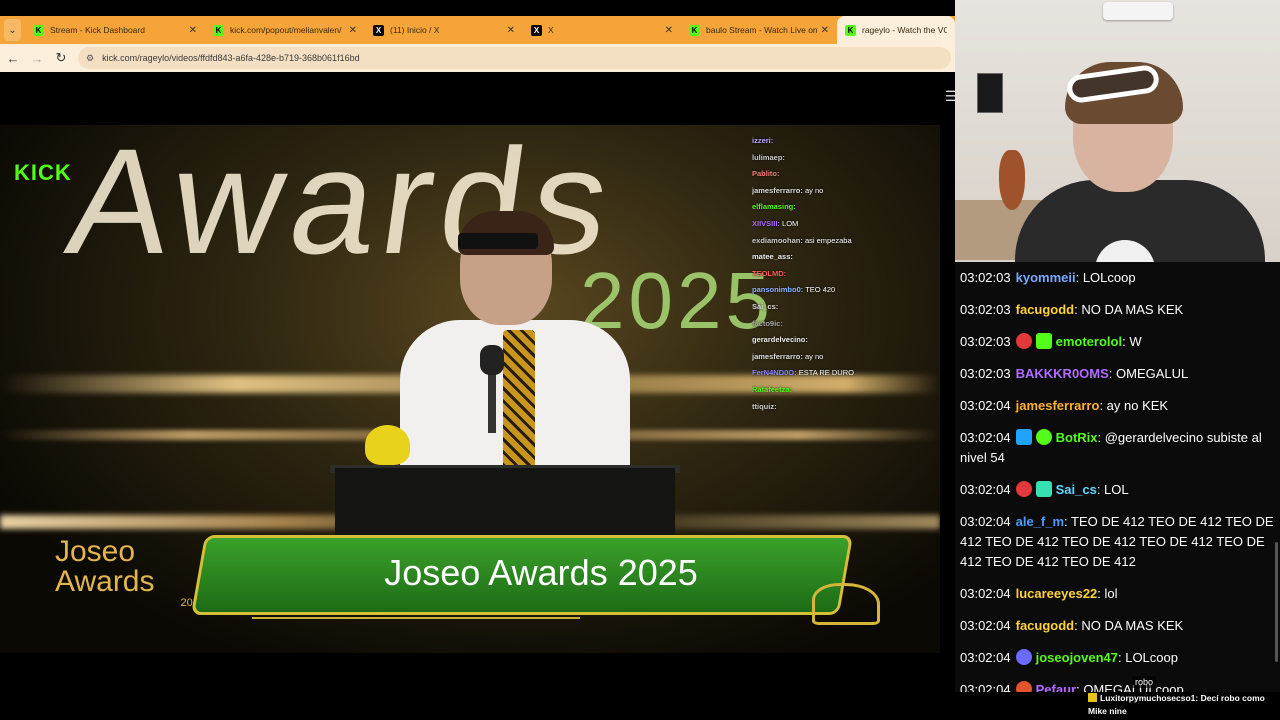  I want to click on tab-rageylo-vod: K rageylo - Watch the VOD o, so click(896, 30).